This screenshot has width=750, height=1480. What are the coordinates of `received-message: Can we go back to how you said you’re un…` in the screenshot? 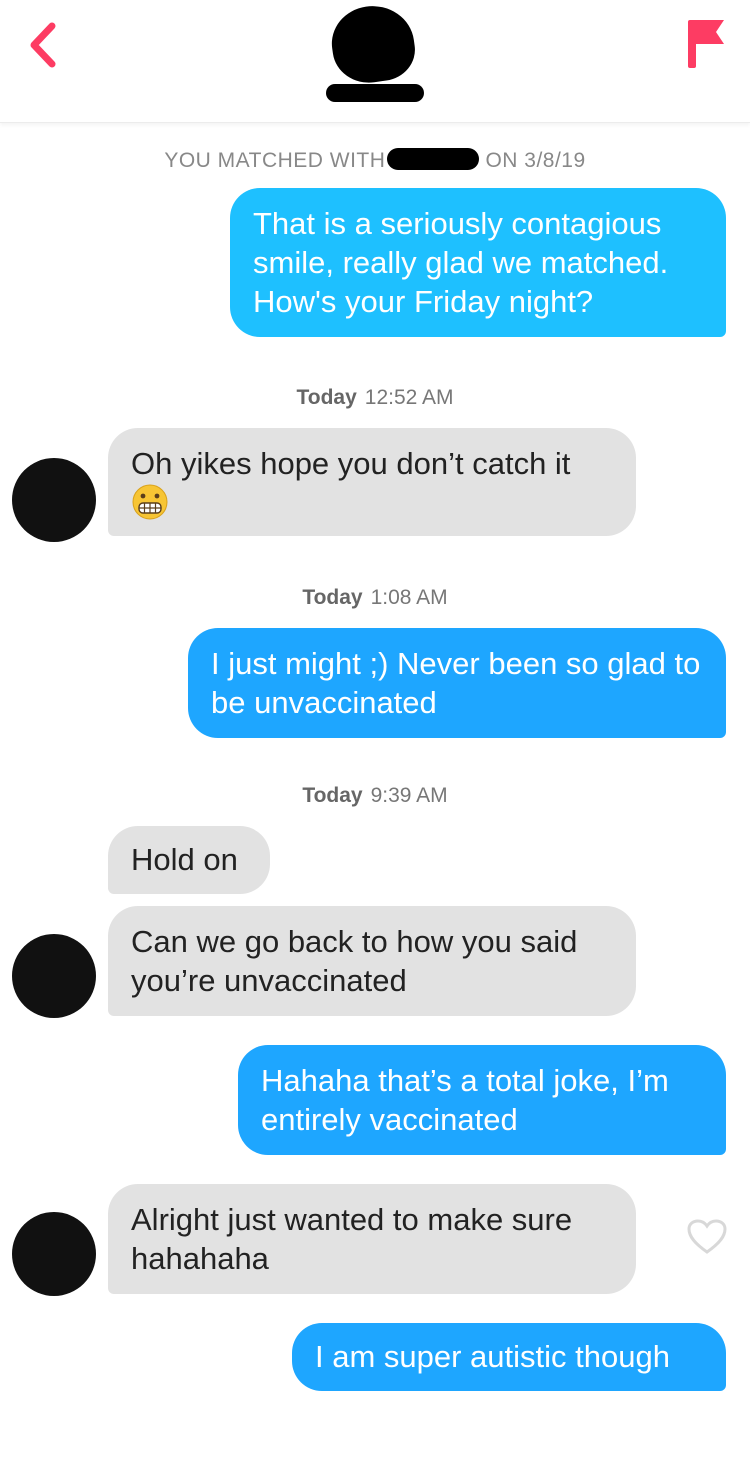 It's located at (372, 961).